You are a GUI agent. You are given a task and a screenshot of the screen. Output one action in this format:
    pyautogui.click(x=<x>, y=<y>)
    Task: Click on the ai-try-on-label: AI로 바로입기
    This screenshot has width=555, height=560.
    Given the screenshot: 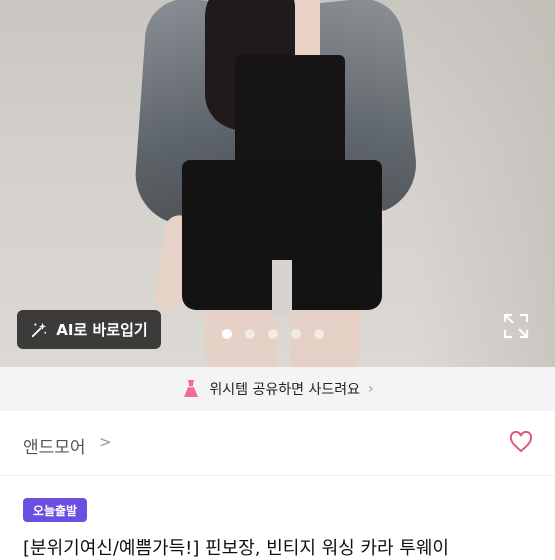 What is the action you would take?
    pyautogui.click(x=102, y=330)
    